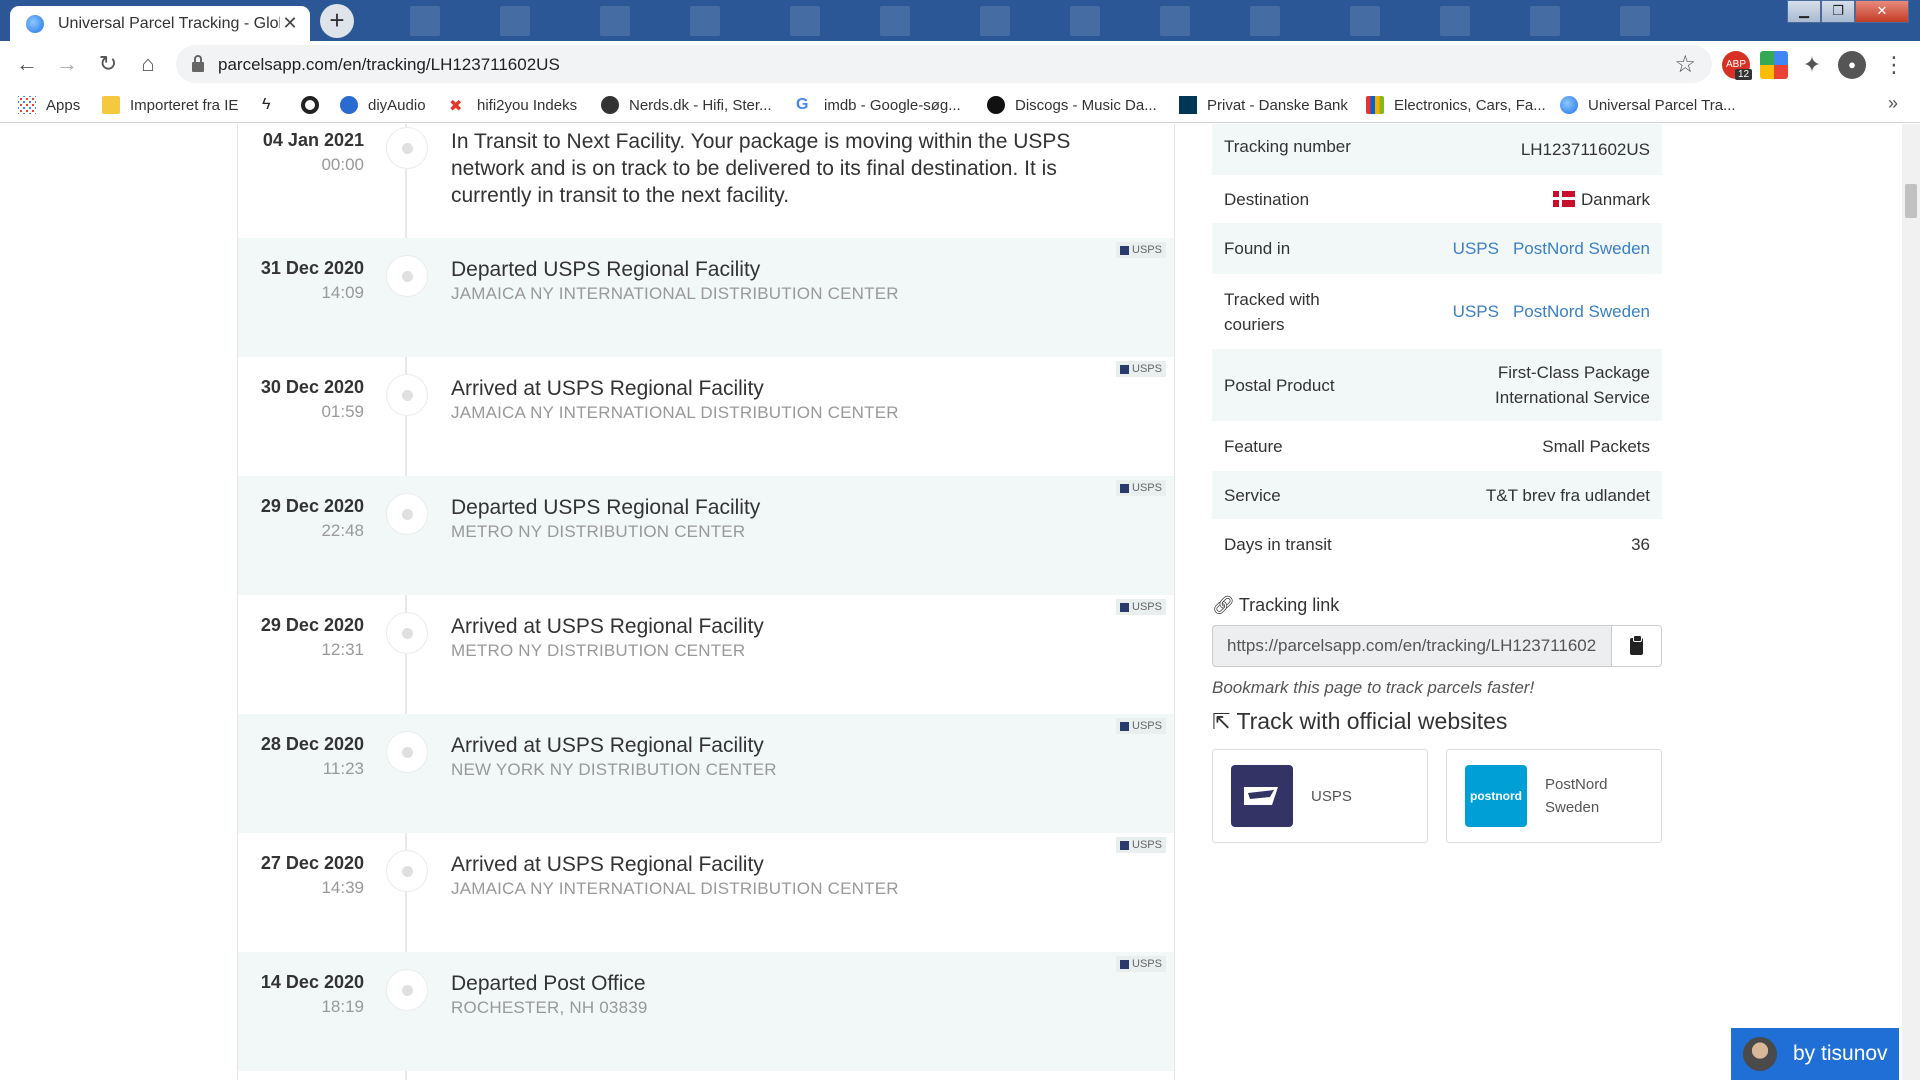  Describe the element at coordinates (67, 64) in the screenshot. I see `forward-button: →` at that location.